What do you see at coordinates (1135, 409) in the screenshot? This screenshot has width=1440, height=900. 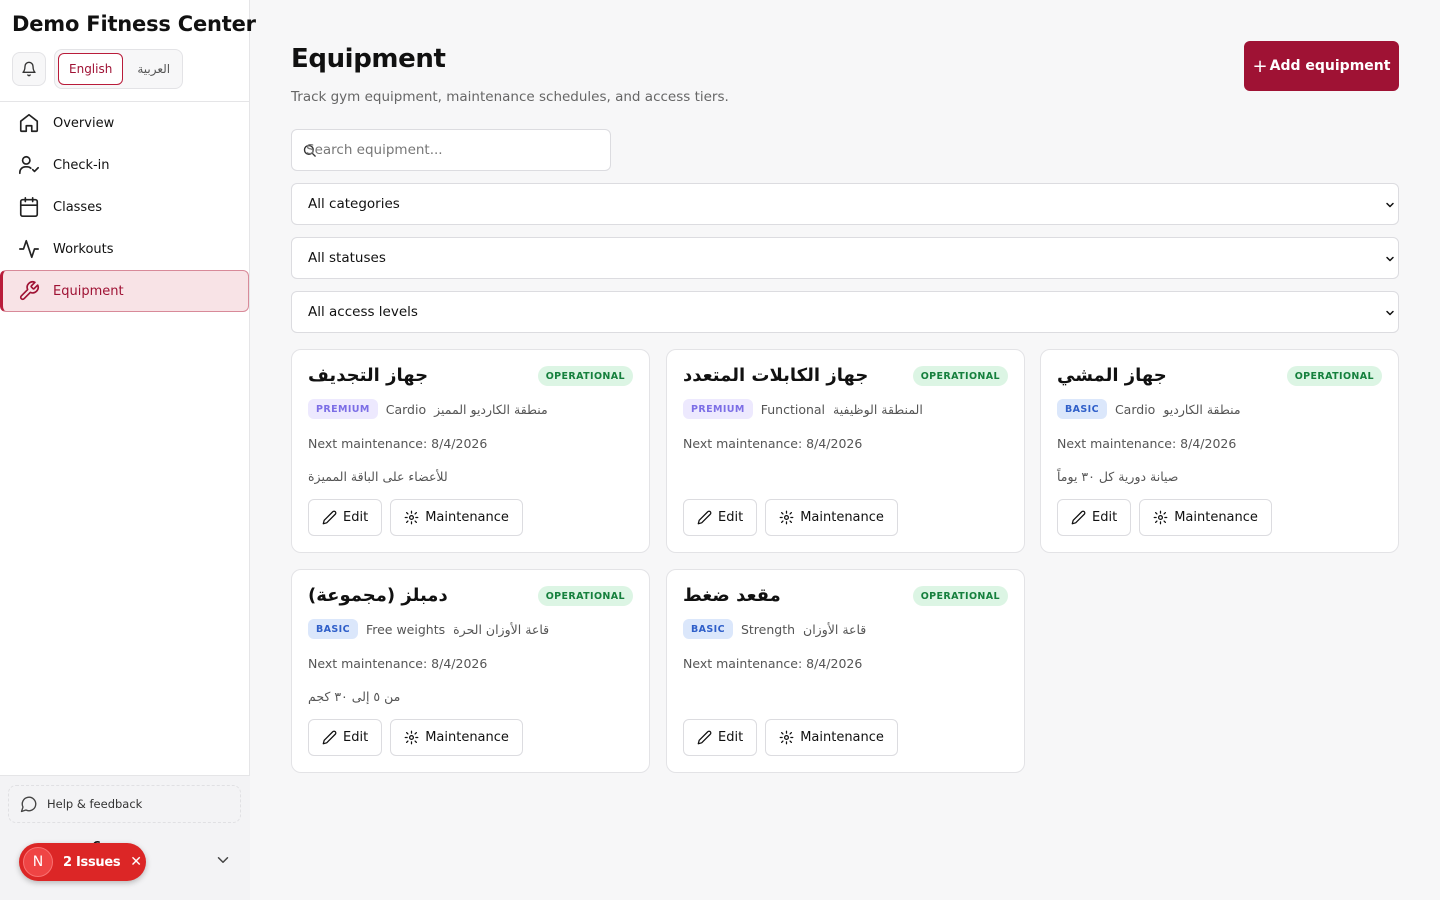 I see `equipment-category: Cardio` at bounding box center [1135, 409].